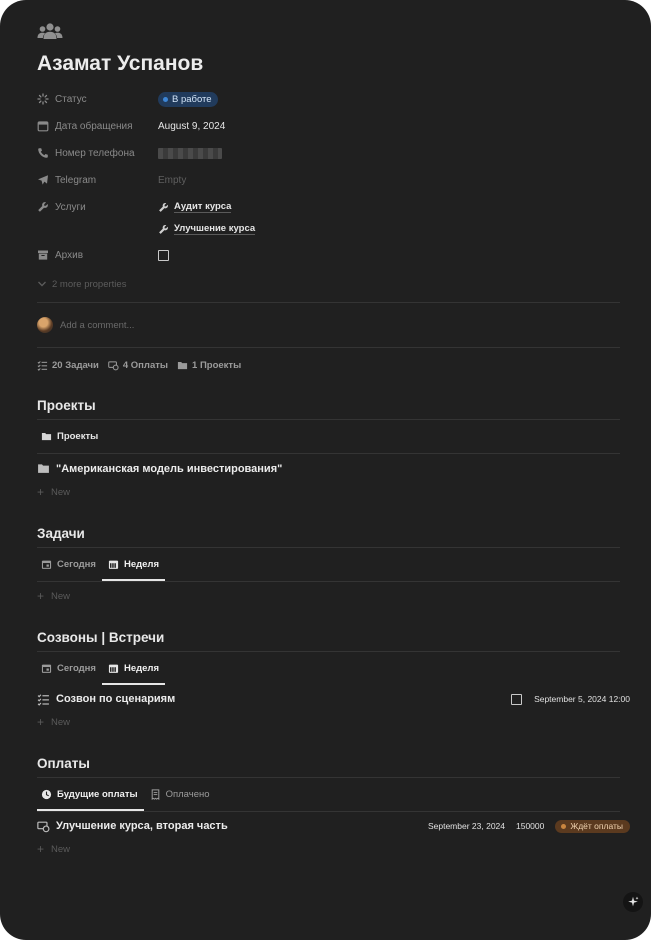 This screenshot has width=651, height=940. What do you see at coordinates (70, 436) in the screenshot?
I see `tab-projects: Проекты` at bounding box center [70, 436].